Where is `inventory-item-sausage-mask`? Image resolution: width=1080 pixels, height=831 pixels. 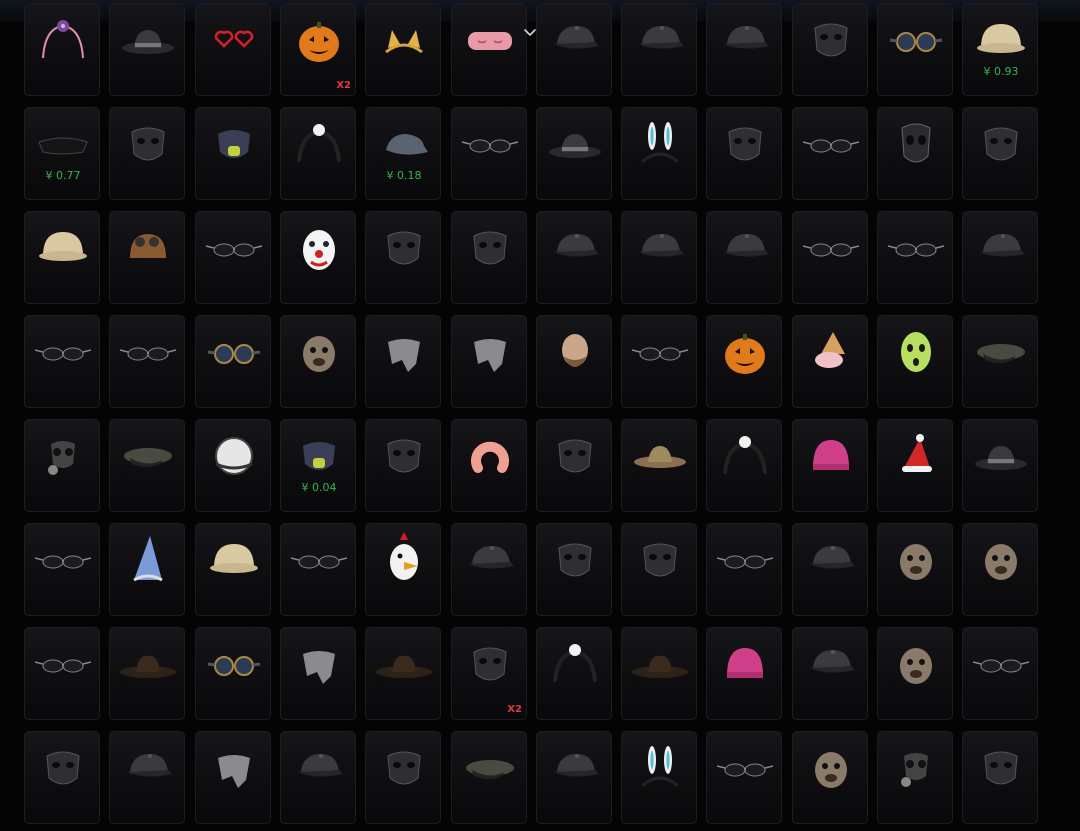
inventory-item-sausage-mask is located at coordinates (489, 257).